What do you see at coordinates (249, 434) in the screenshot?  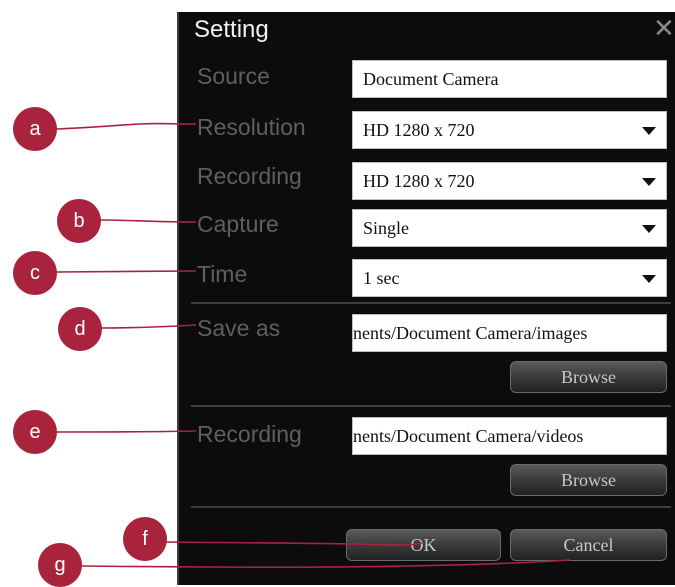 I see `recording-path-label: Recording` at bounding box center [249, 434].